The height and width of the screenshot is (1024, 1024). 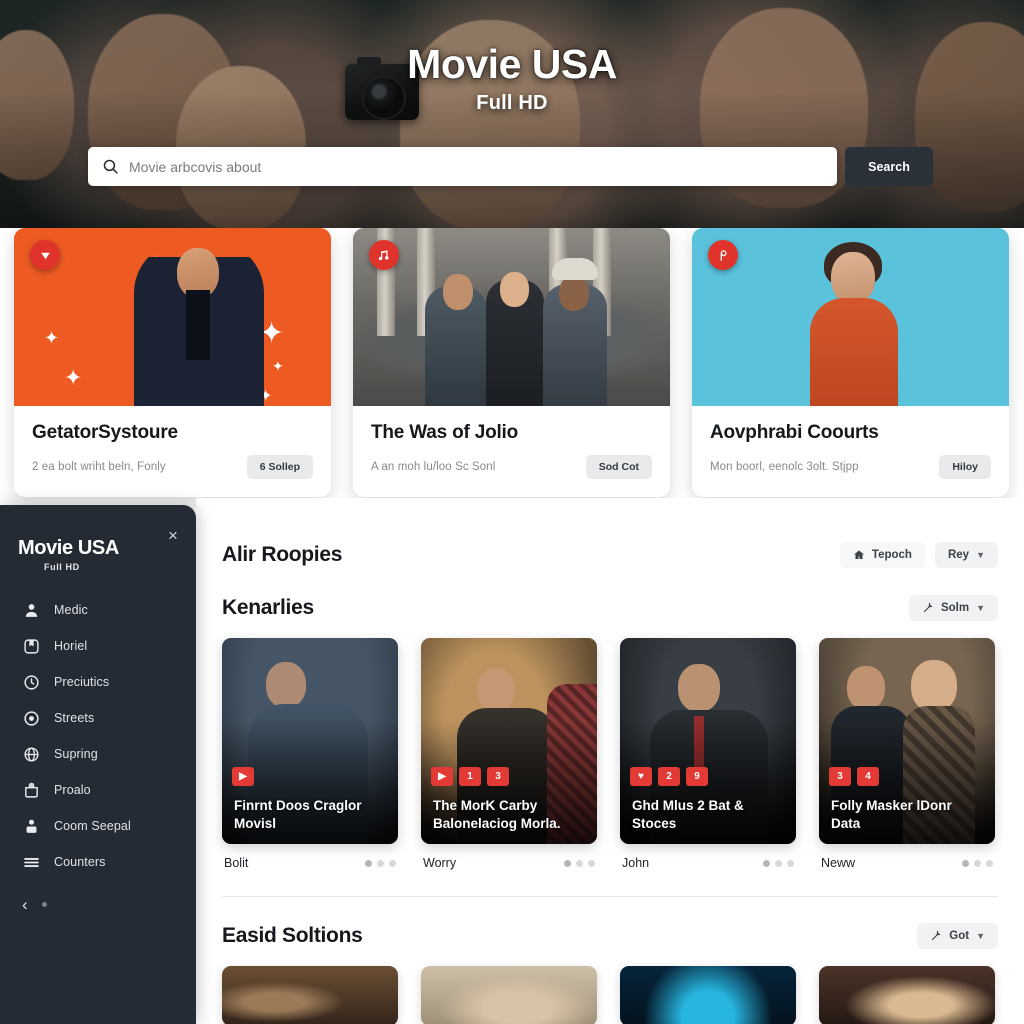 I want to click on feature-card-pill: Hiloy, so click(x=965, y=467).